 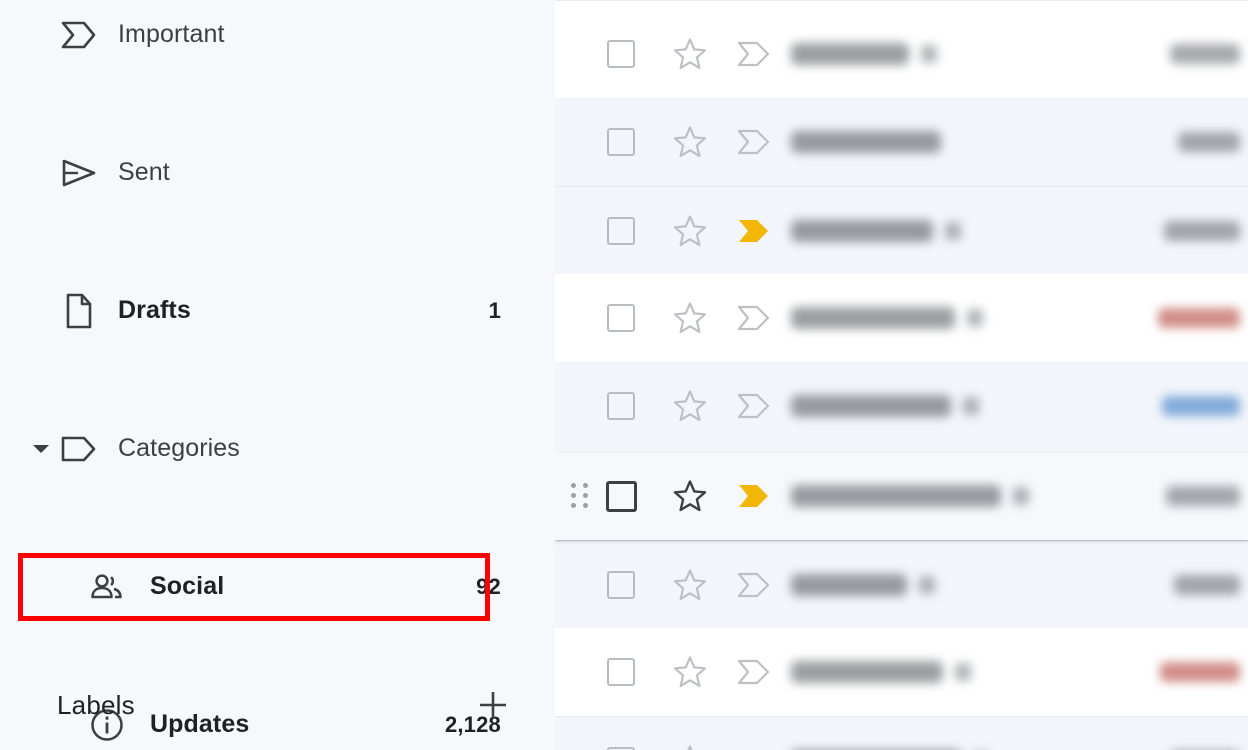 What do you see at coordinates (277, 705) in the screenshot?
I see `labels-section-header: Labels` at bounding box center [277, 705].